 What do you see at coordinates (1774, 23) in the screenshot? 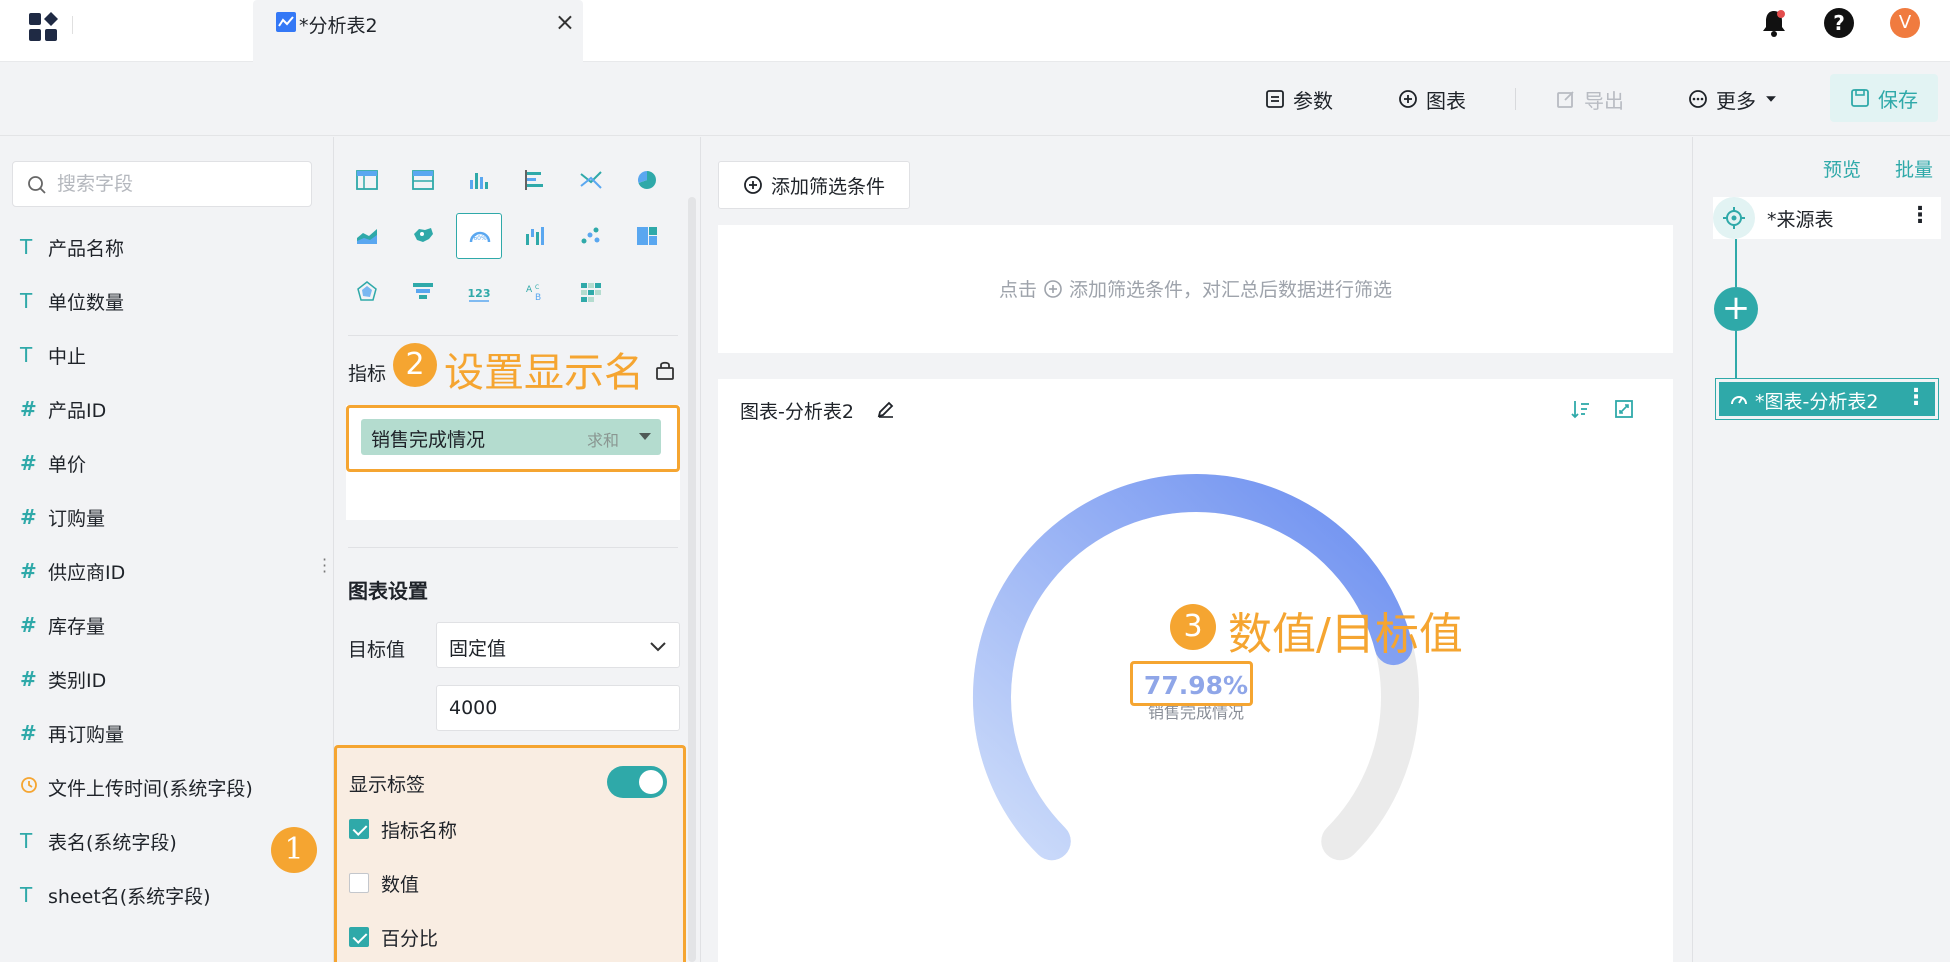
I see `bell-icon` at bounding box center [1774, 23].